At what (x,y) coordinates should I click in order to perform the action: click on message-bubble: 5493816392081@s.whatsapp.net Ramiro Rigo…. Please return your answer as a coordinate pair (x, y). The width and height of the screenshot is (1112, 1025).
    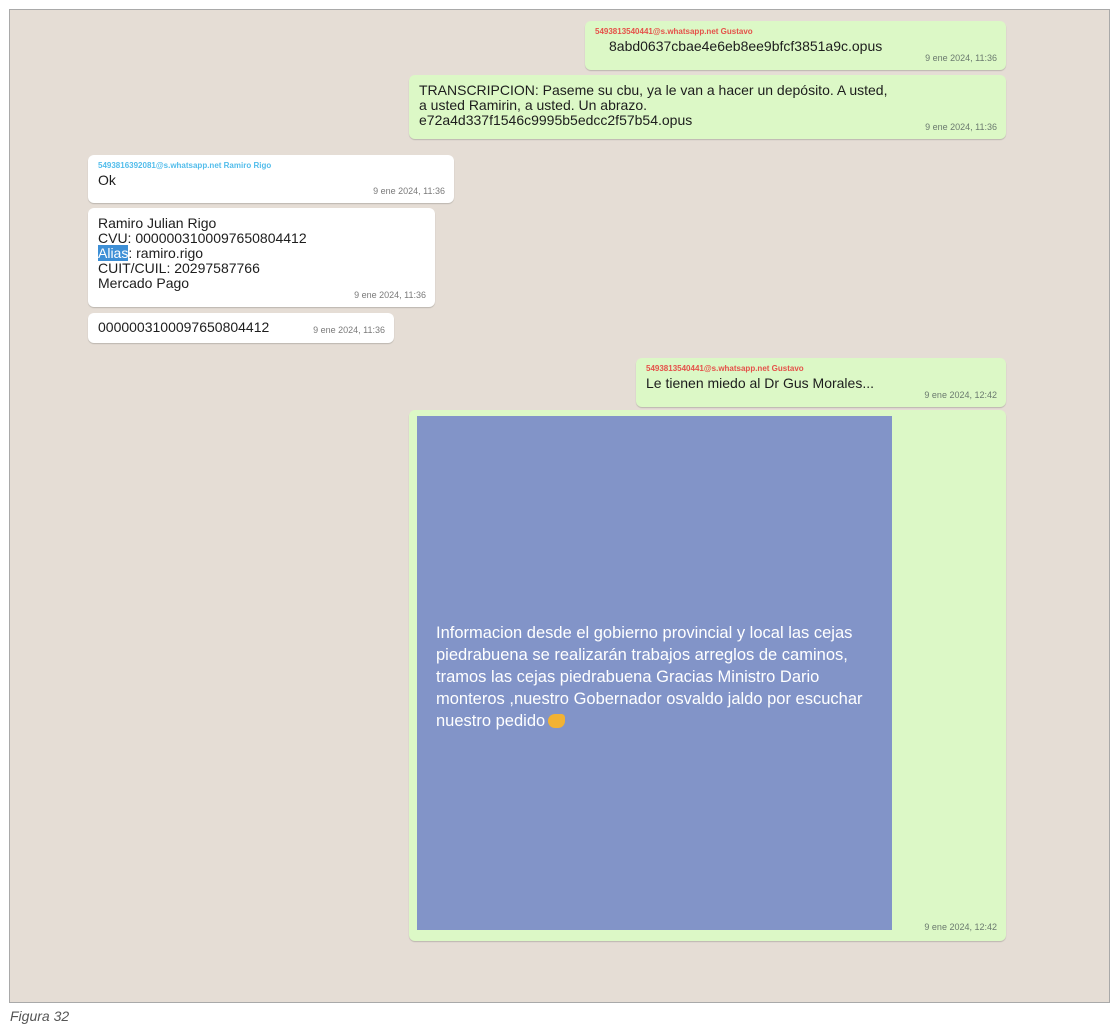
    Looking at the image, I should click on (271, 179).